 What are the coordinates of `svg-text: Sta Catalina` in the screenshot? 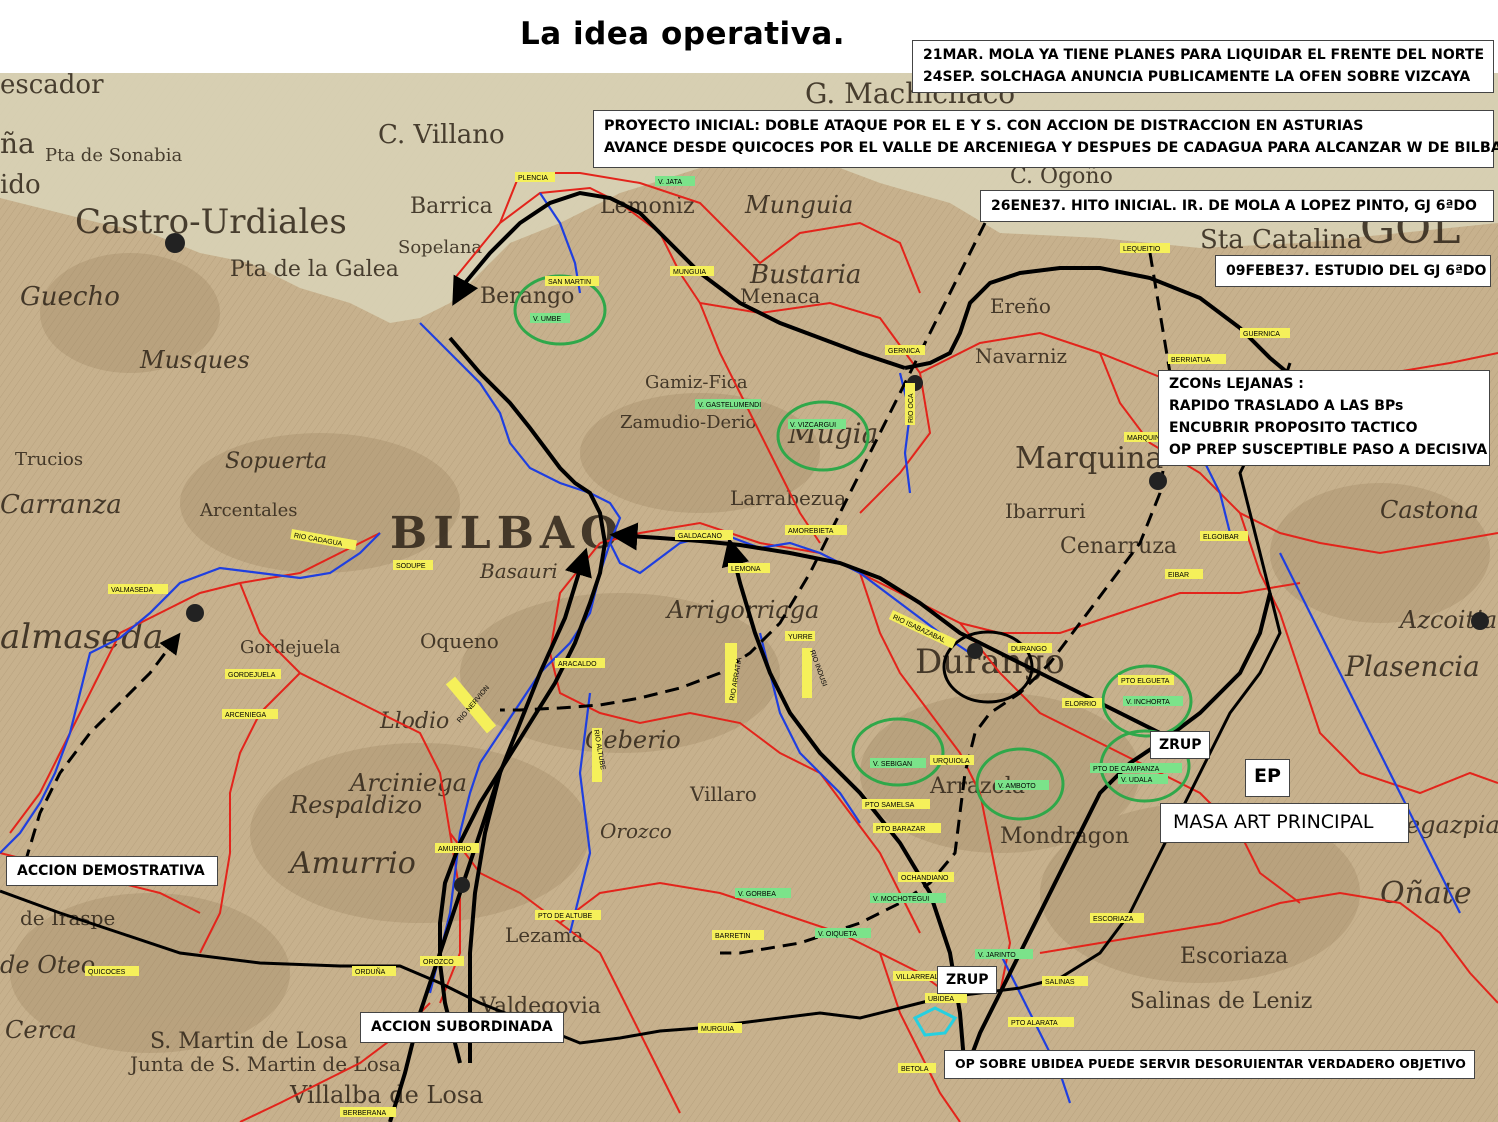 It's located at (1281, 240).